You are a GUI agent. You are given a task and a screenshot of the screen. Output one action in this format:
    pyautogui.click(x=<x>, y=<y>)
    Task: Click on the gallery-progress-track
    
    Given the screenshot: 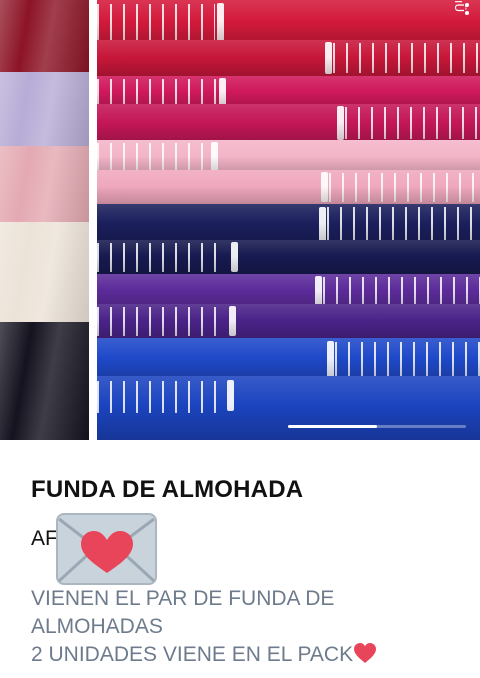 What is the action you would take?
    pyautogui.click(x=377, y=426)
    